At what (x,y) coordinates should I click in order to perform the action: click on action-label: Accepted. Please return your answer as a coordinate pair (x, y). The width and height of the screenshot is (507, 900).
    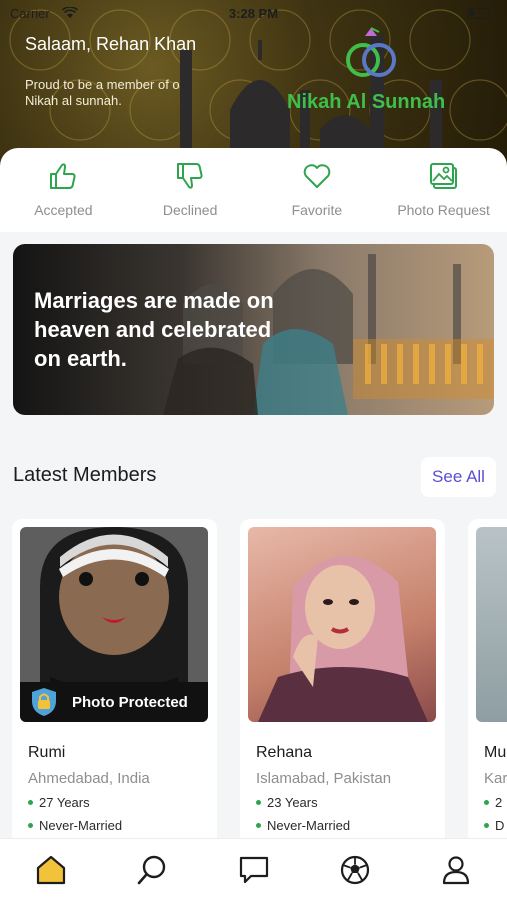
    Looking at the image, I should click on (63, 210).